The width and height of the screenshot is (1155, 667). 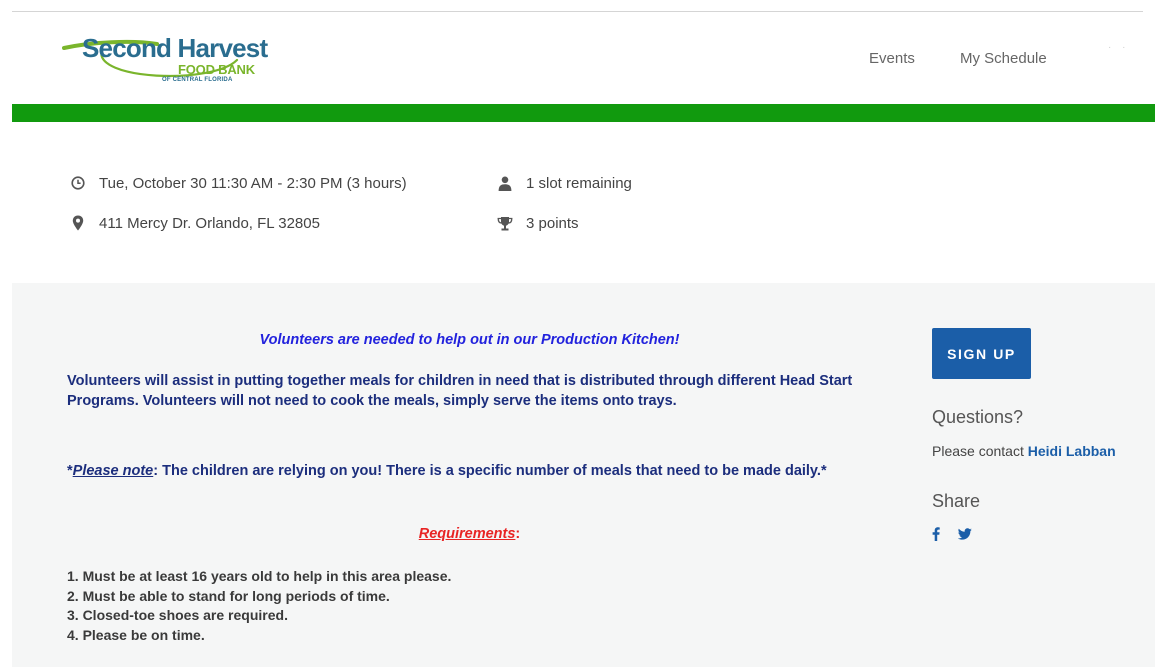 What do you see at coordinates (175, 48) in the screenshot?
I see `logo-title: Second Harvest` at bounding box center [175, 48].